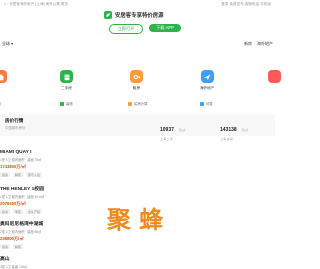 This screenshot has height=269, width=320. What do you see at coordinates (126, 29) in the screenshot?
I see `open-app-button: 立即打开` at bounding box center [126, 29].